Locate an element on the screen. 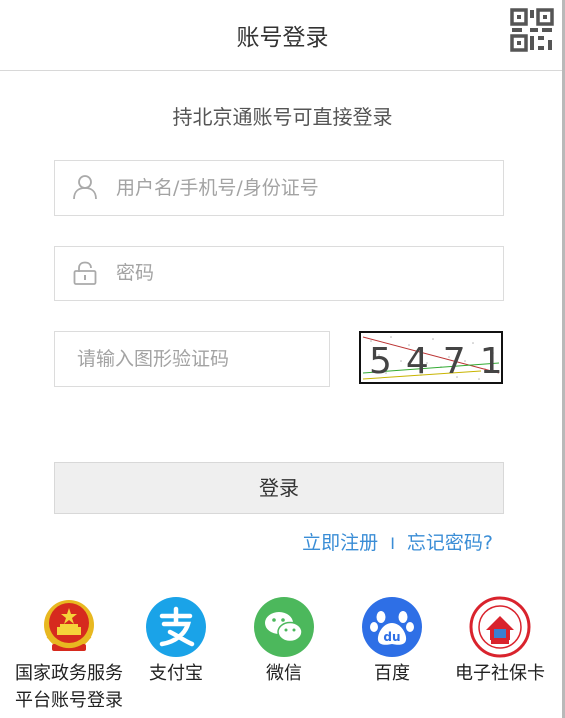  login-national-gov: 国家政务服务 平台账号登录 is located at coordinates (69, 655).